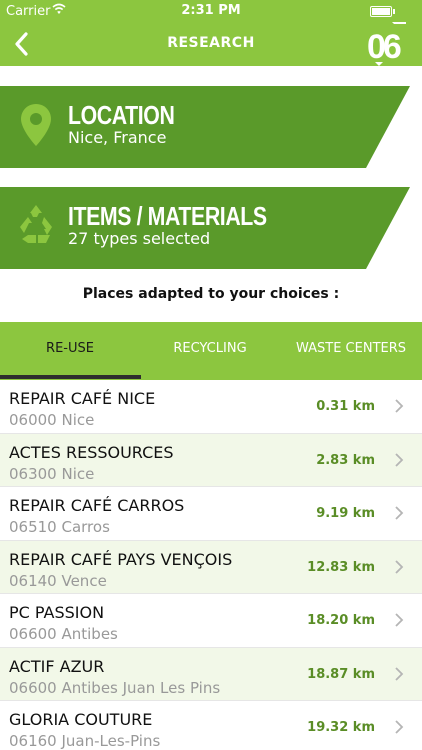 The width and height of the screenshot is (422, 750). What do you see at coordinates (211, 33) in the screenshot?
I see `header-bar: Carrier 2:31 PM RESEARCH 06` at bounding box center [211, 33].